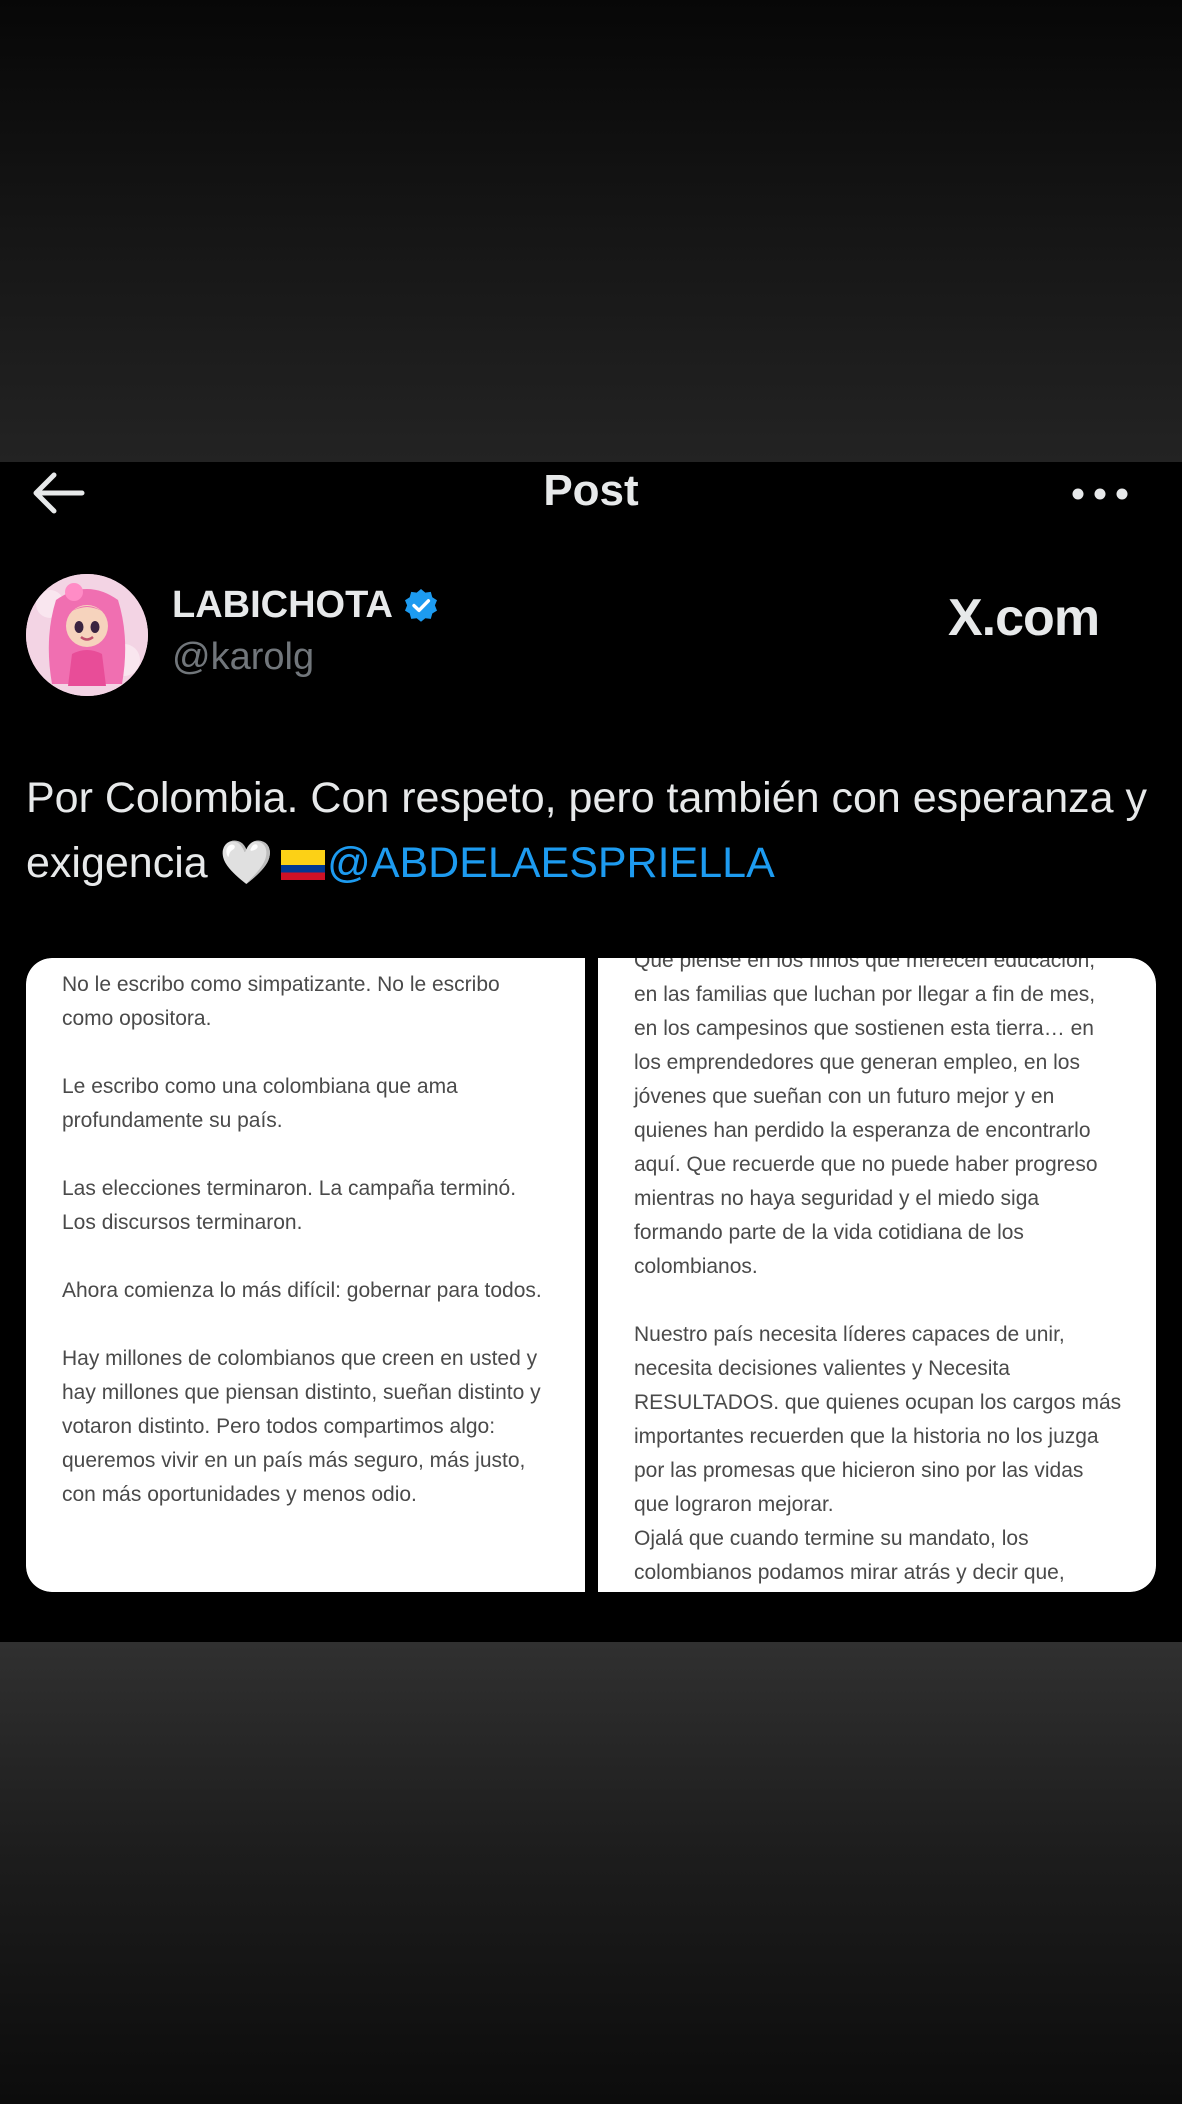 This screenshot has width=1182, height=2104. I want to click on avatar, so click(87, 635).